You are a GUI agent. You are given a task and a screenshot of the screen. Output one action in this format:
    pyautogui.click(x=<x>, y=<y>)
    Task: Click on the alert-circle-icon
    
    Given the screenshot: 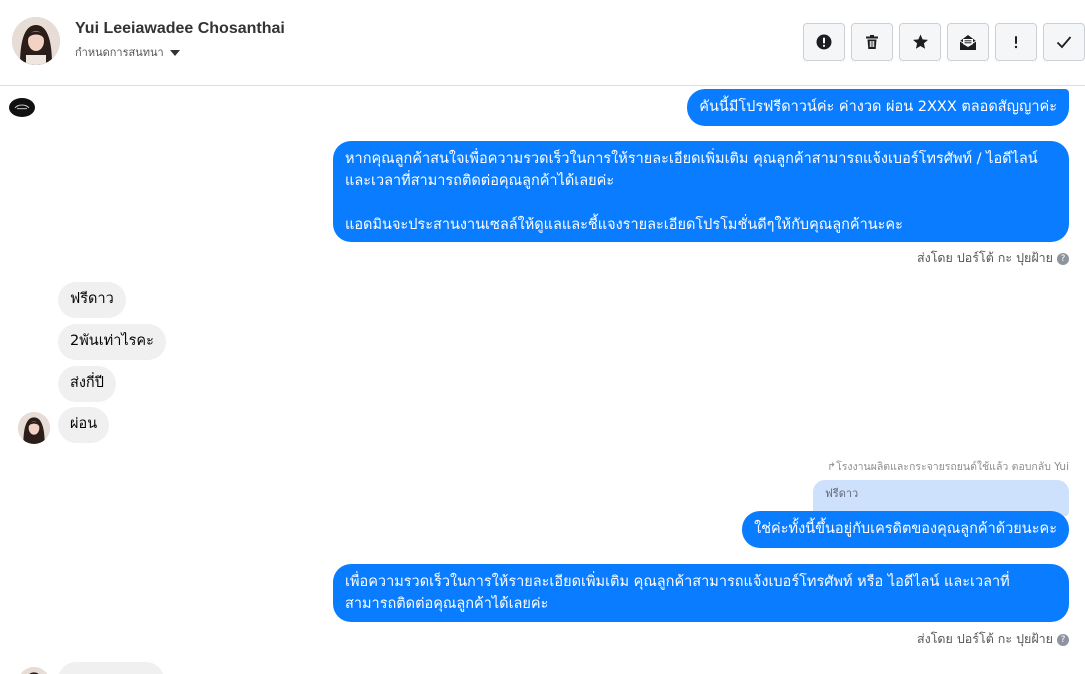 What is the action you would take?
    pyautogui.click(x=824, y=42)
    